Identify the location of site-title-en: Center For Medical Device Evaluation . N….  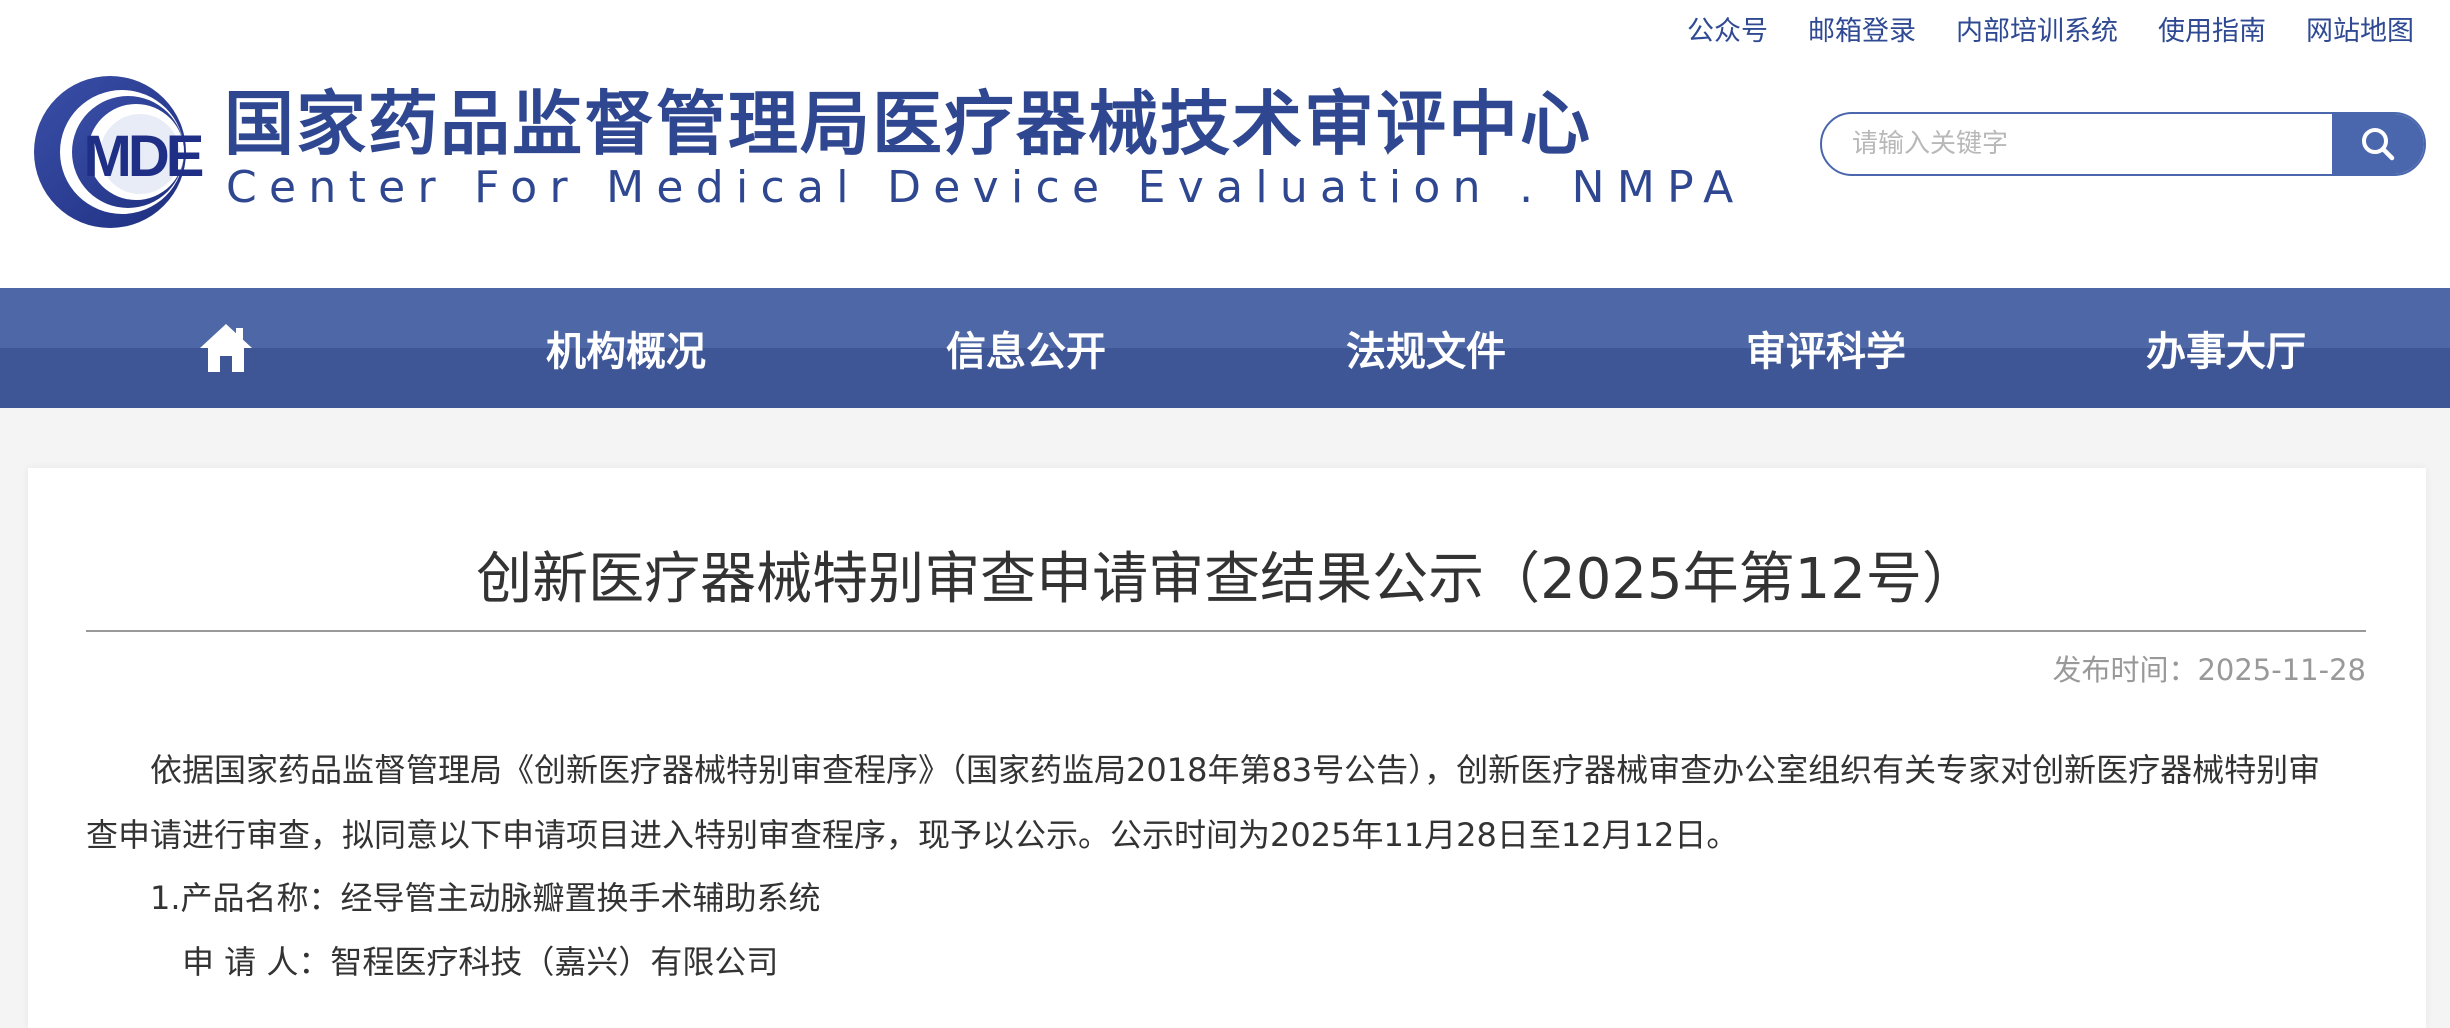
(986, 187).